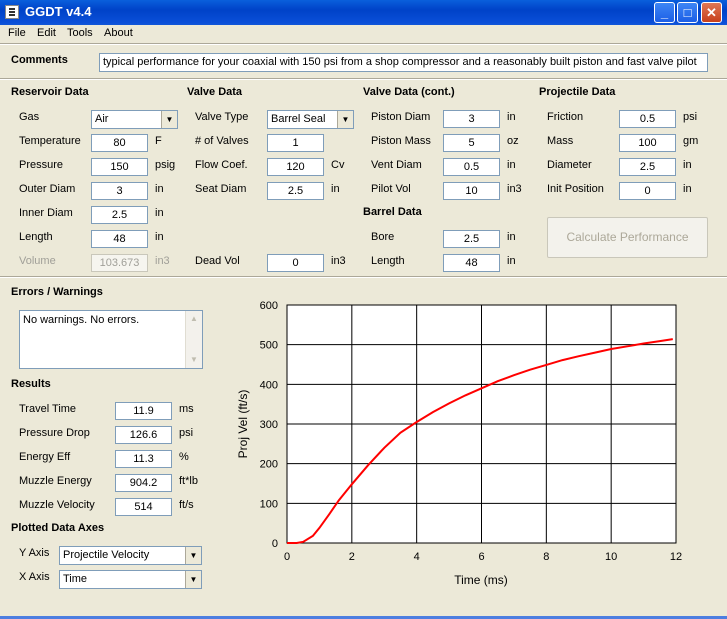 This screenshot has width=727, height=619. Describe the element at coordinates (130, 579) in the screenshot. I see `x-axis-select: Time ▼` at that location.